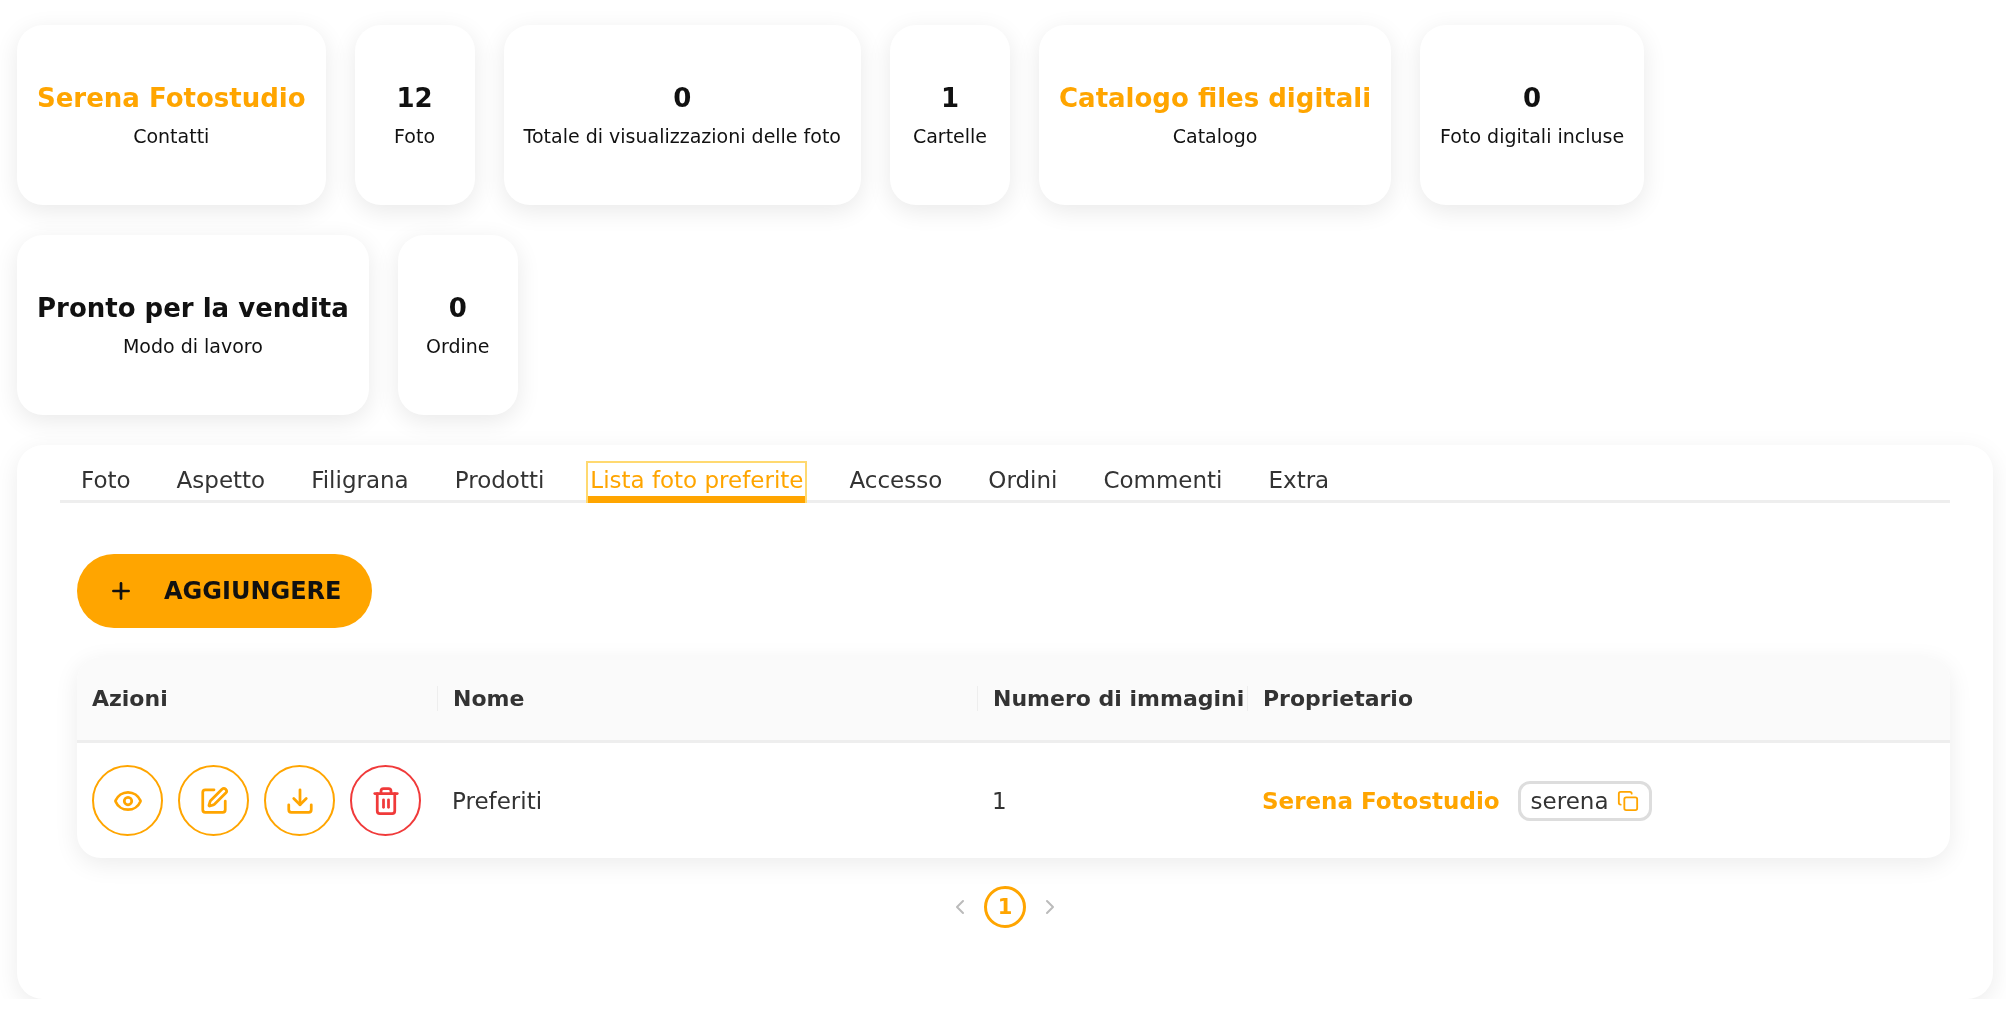 This screenshot has width=2006, height=1024. I want to click on column-header: Azioni, so click(130, 698).